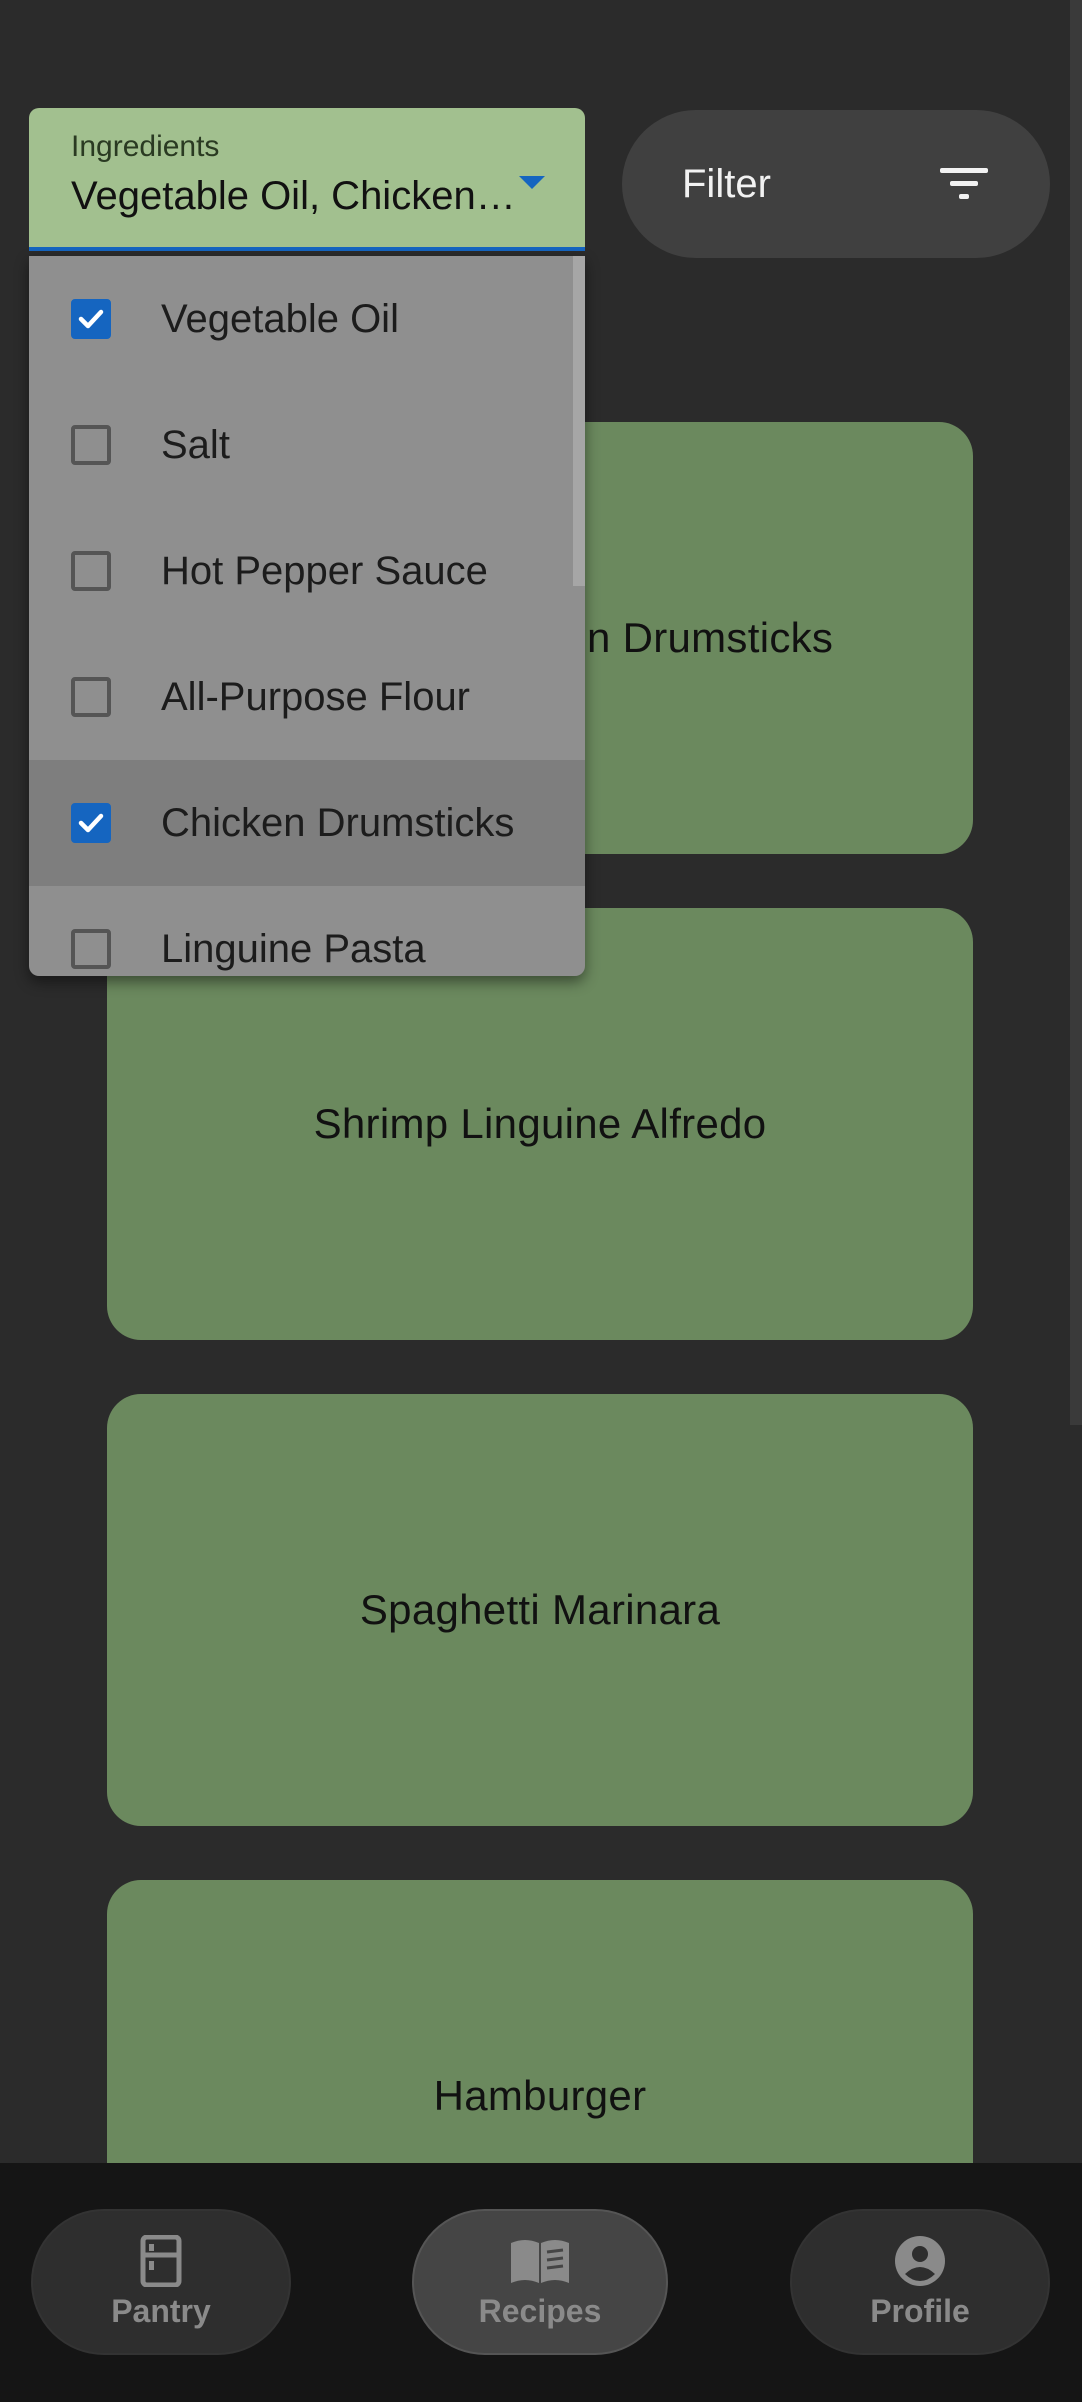 The width and height of the screenshot is (1082, 2402). I want to click on ingredients-select-label: Ingredients, so click(145, 146).